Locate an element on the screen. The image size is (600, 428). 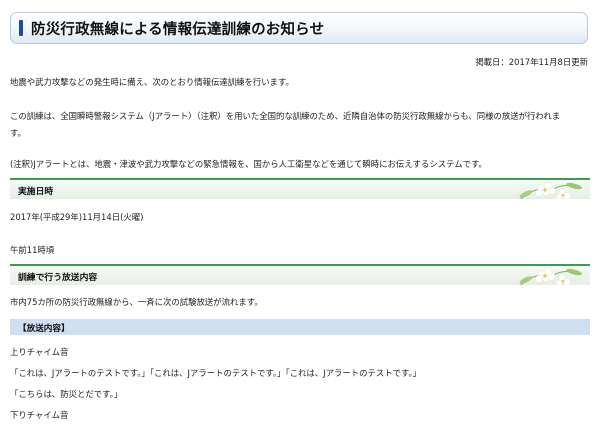
section-heading-label: 訓練で行う放送内容 is located at coordinates (58, 278).